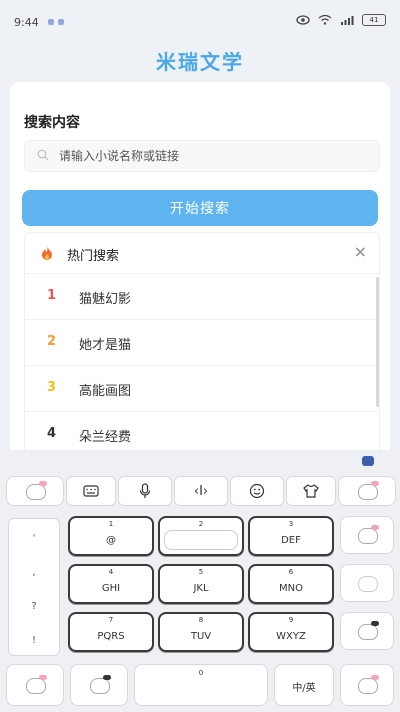 The image size is (400, 712). What do you see at coordinates (52, 387) in the screenshot?
I see `hot-search-rank: 3` at bounding box center [52, 387].